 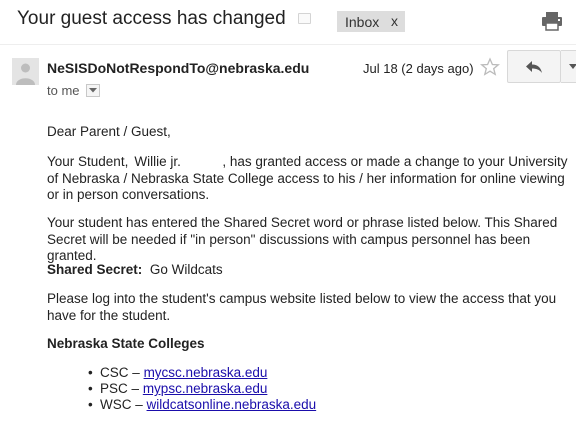 What do you see at coordinates (572, 66) in the screenshot?
I see `chevron-down-icon` at bounding box center [572, 66].